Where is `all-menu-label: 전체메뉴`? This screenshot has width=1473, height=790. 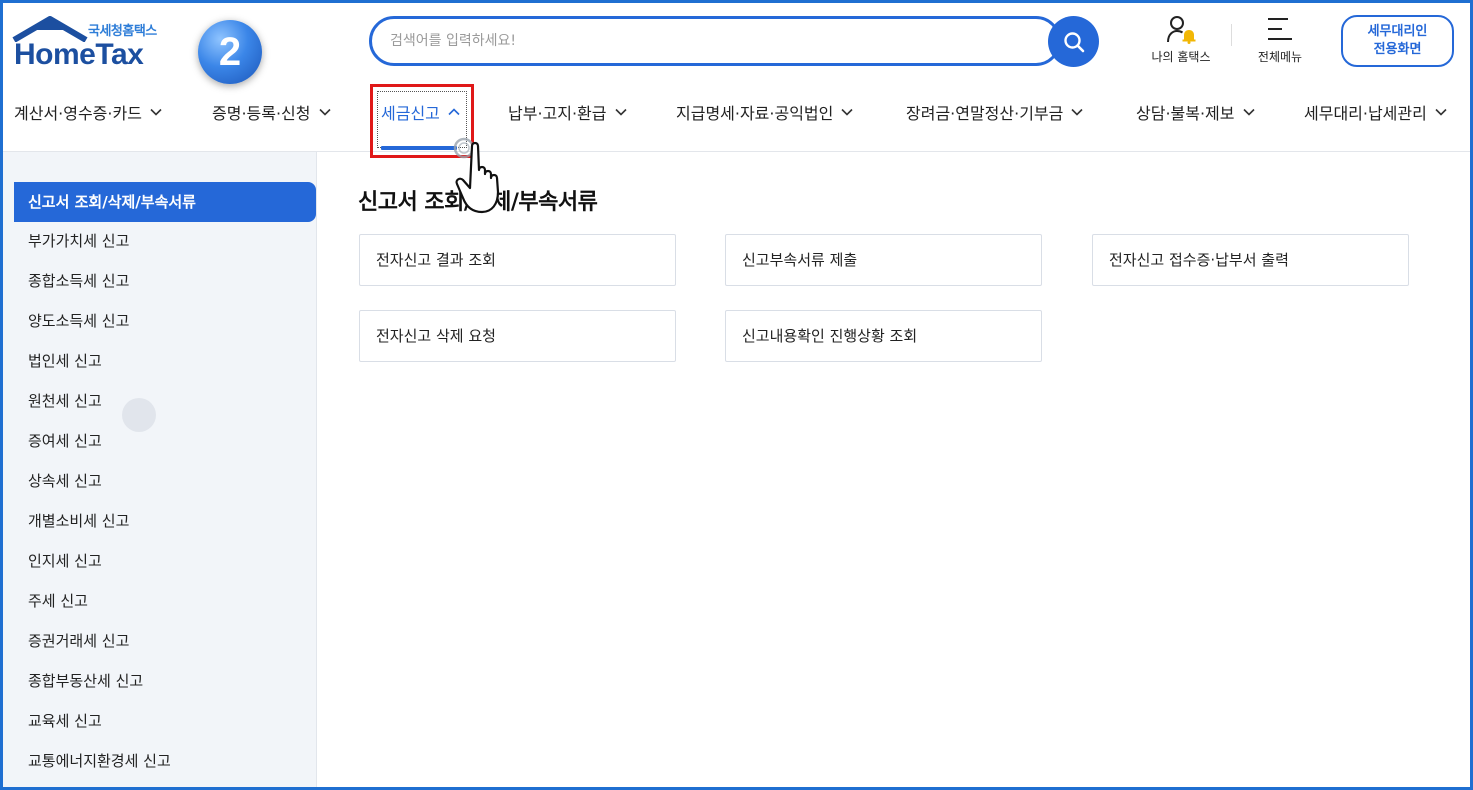 all-menu-label: 전체메뉴 is located at coordinates (1280, 57).